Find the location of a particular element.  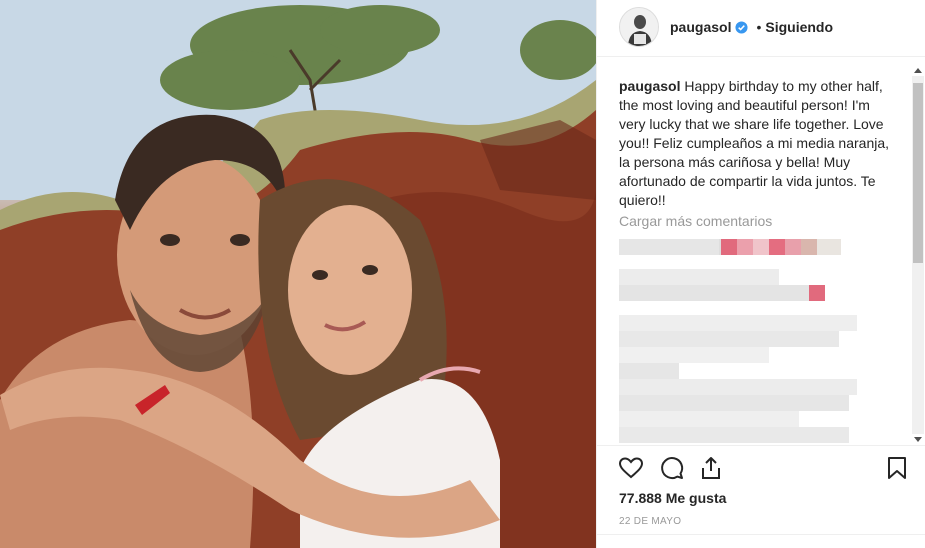

header-text: paugasol • Siguiendo is located at coordinates (751, 27).